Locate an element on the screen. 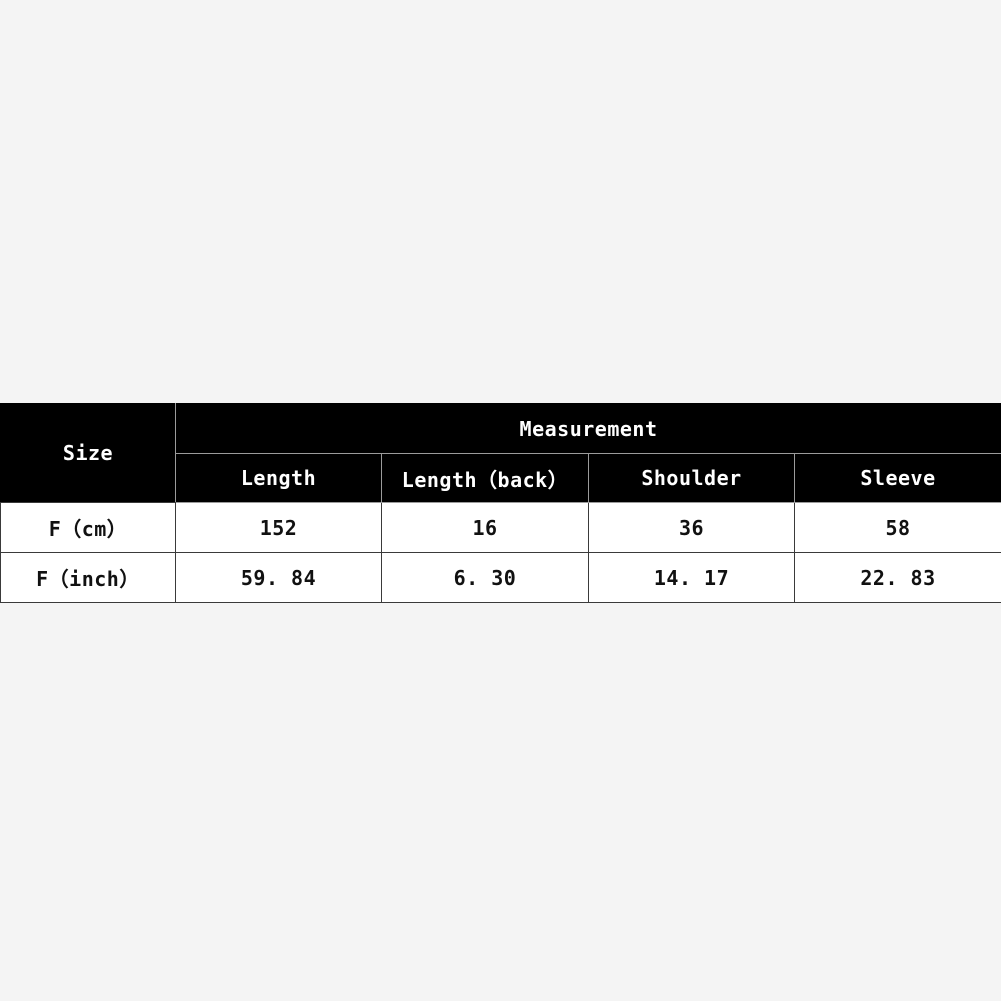 This screenshot has width=1001, height=1001. header-length-back: Length（back） is located at coordinates (485, 478).